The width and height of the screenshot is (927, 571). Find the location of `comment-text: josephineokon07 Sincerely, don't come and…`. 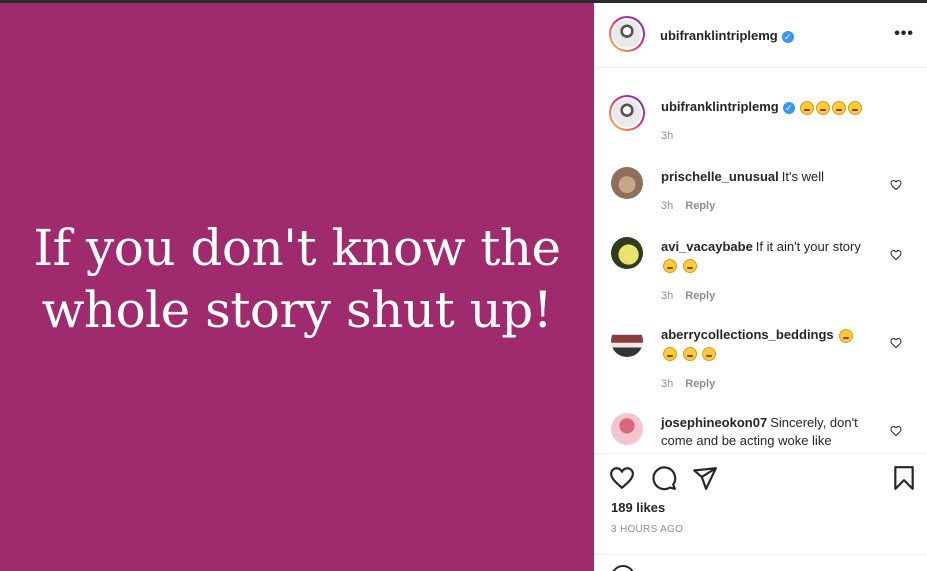

comment-text: josephineokon07 Sincerely, don't come and… is located at coordinates (771, 432).